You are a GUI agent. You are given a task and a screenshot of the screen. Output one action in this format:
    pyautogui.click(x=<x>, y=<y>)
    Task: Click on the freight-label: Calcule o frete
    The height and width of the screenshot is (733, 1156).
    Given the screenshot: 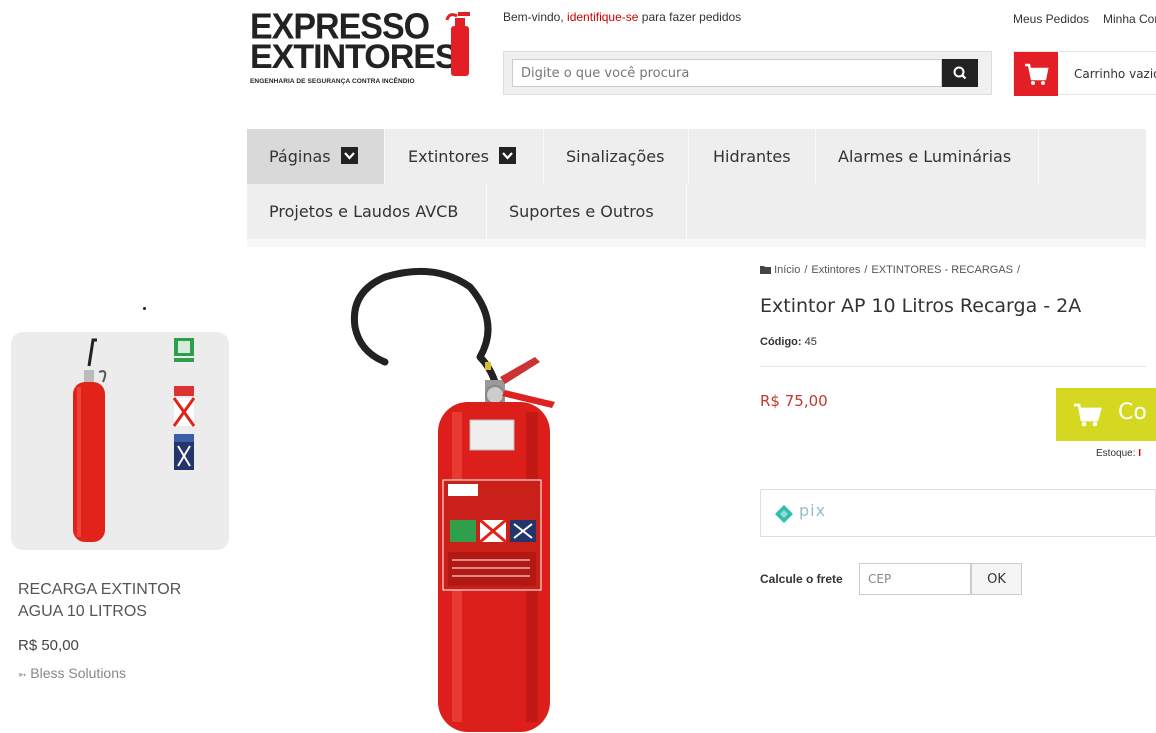 What is the action you would take?
    pyautogui.click(x=801, y=579)
    